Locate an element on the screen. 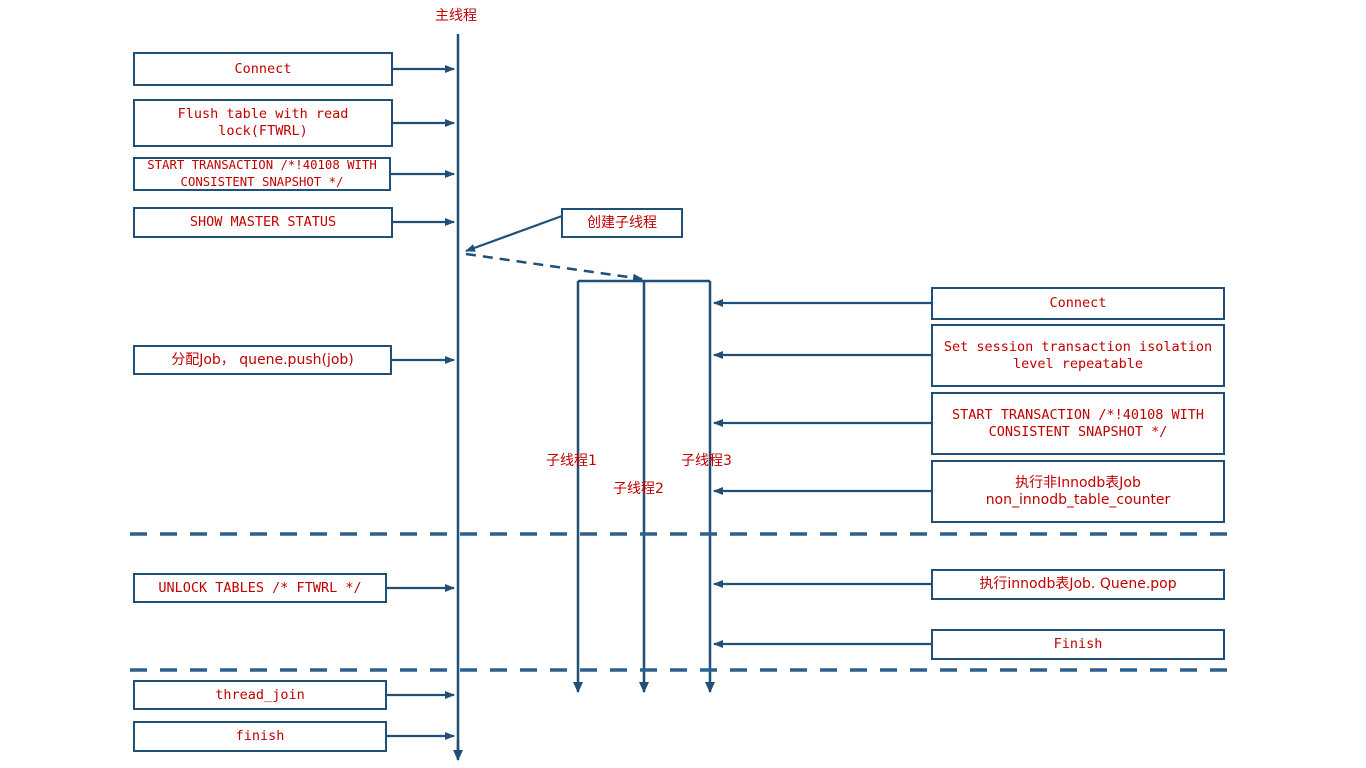 The height and width of the screenshot is (768, 1366). message-box-non-innodb-job: 执行非Innodb表Job non_innodb_table_counter is located at coordinates (1078, 491).